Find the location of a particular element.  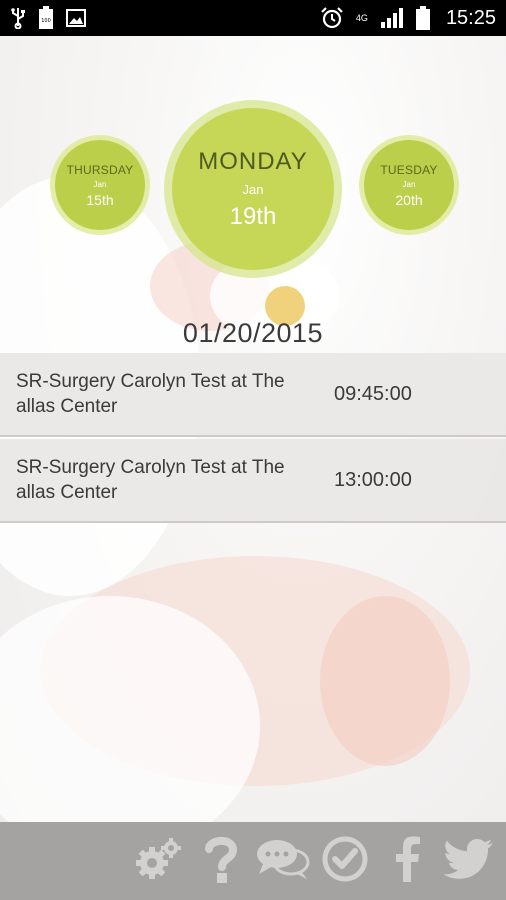

prev-month: Jan is located at coordinates (100, 184).